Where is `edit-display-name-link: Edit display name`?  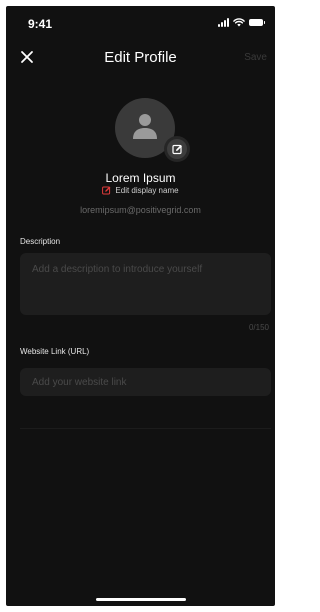 edit-display-name-link: Edit display name is located at coordinates (140, 190).